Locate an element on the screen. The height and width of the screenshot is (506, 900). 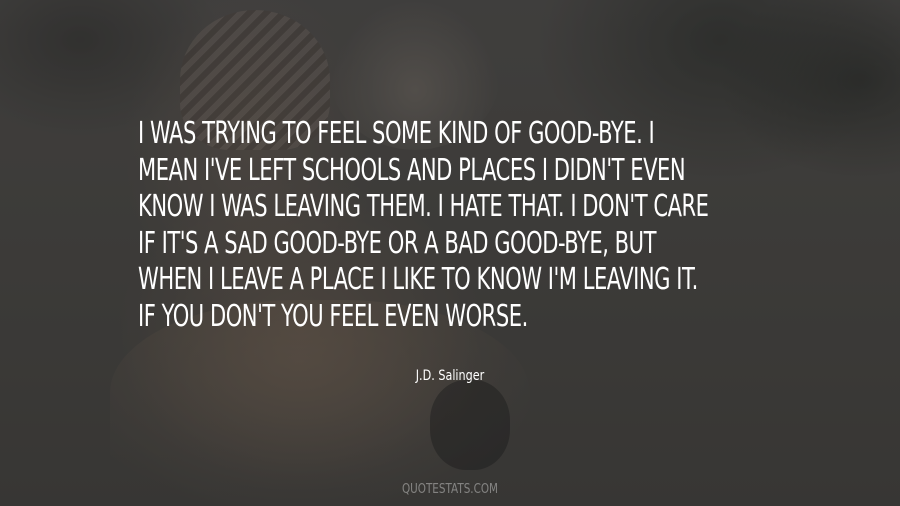
quote-line: If you don't you feel even worse. is located at coordinates (333, 316).